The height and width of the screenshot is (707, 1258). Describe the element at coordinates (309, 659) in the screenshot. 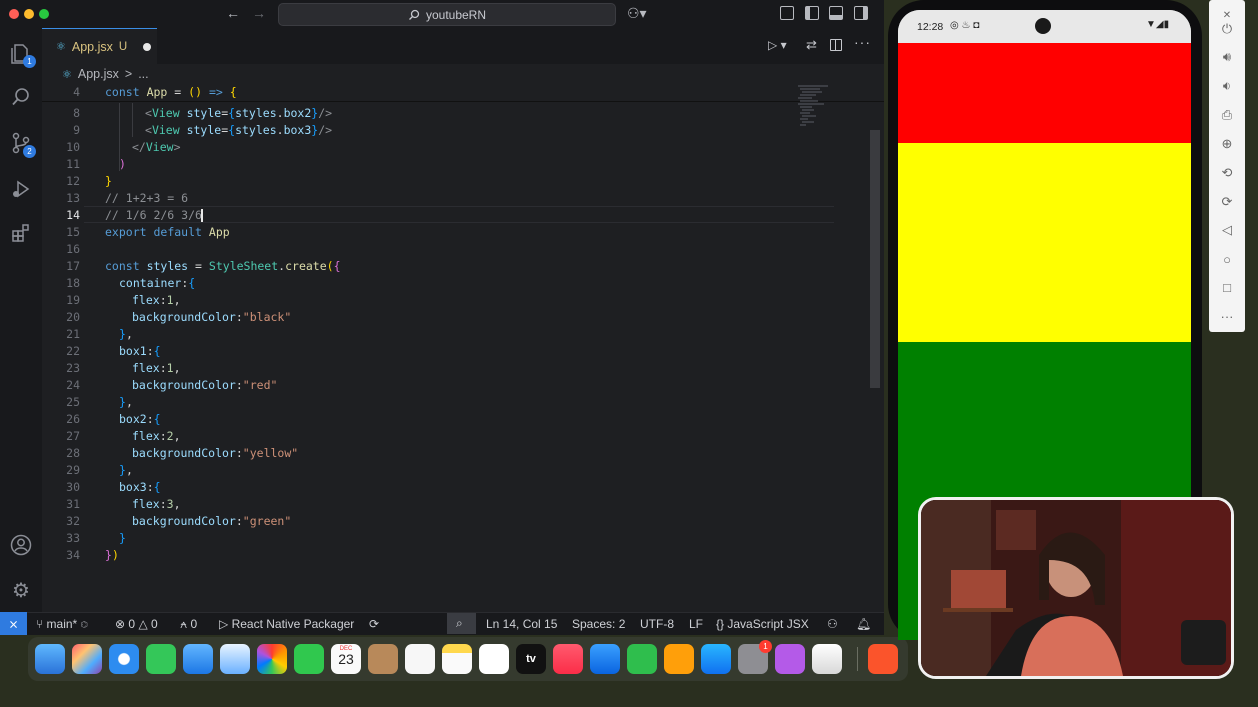

I see `facetime-icon` at that location.